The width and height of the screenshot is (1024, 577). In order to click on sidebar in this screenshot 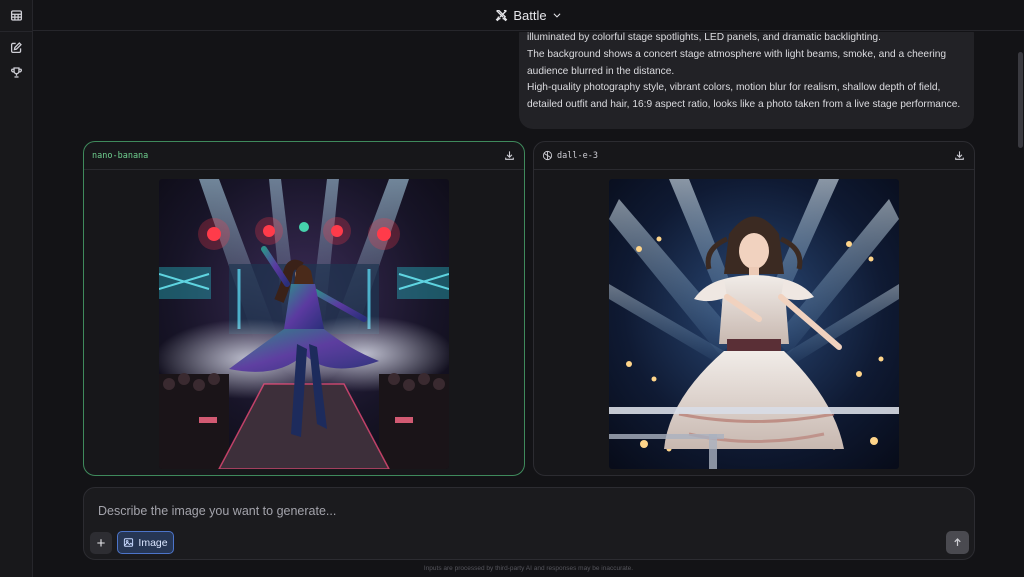, I will do `click(16, 288)`.